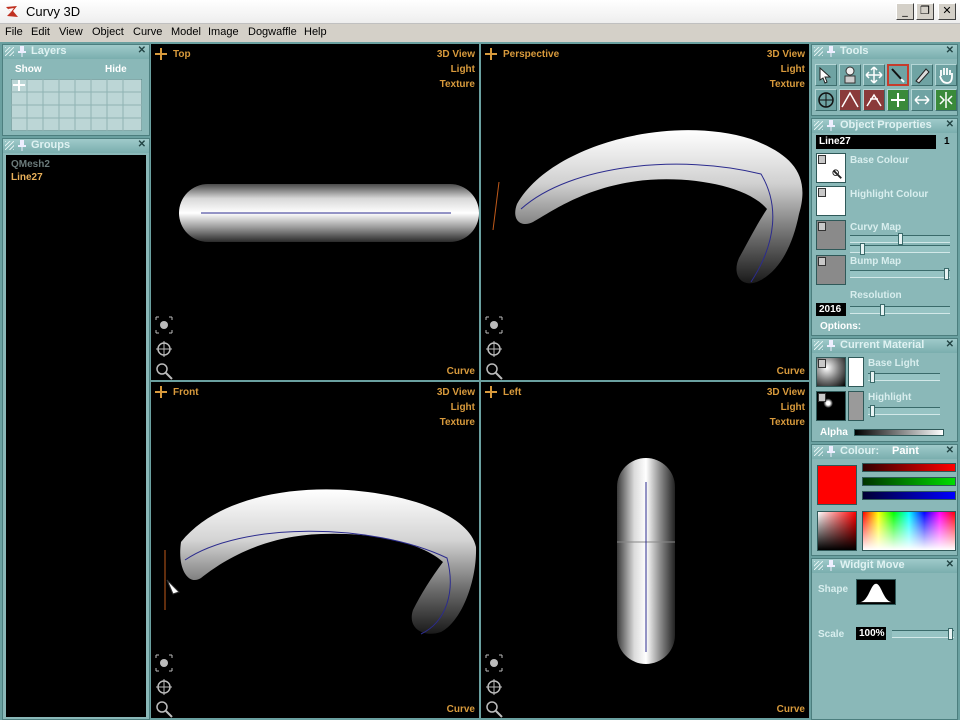 This screenshot has height=720, width=960. What do you see at coordinates (909, 467) in the screenshot?
I see `red-channel-slider` at bounding box center [909, 467].